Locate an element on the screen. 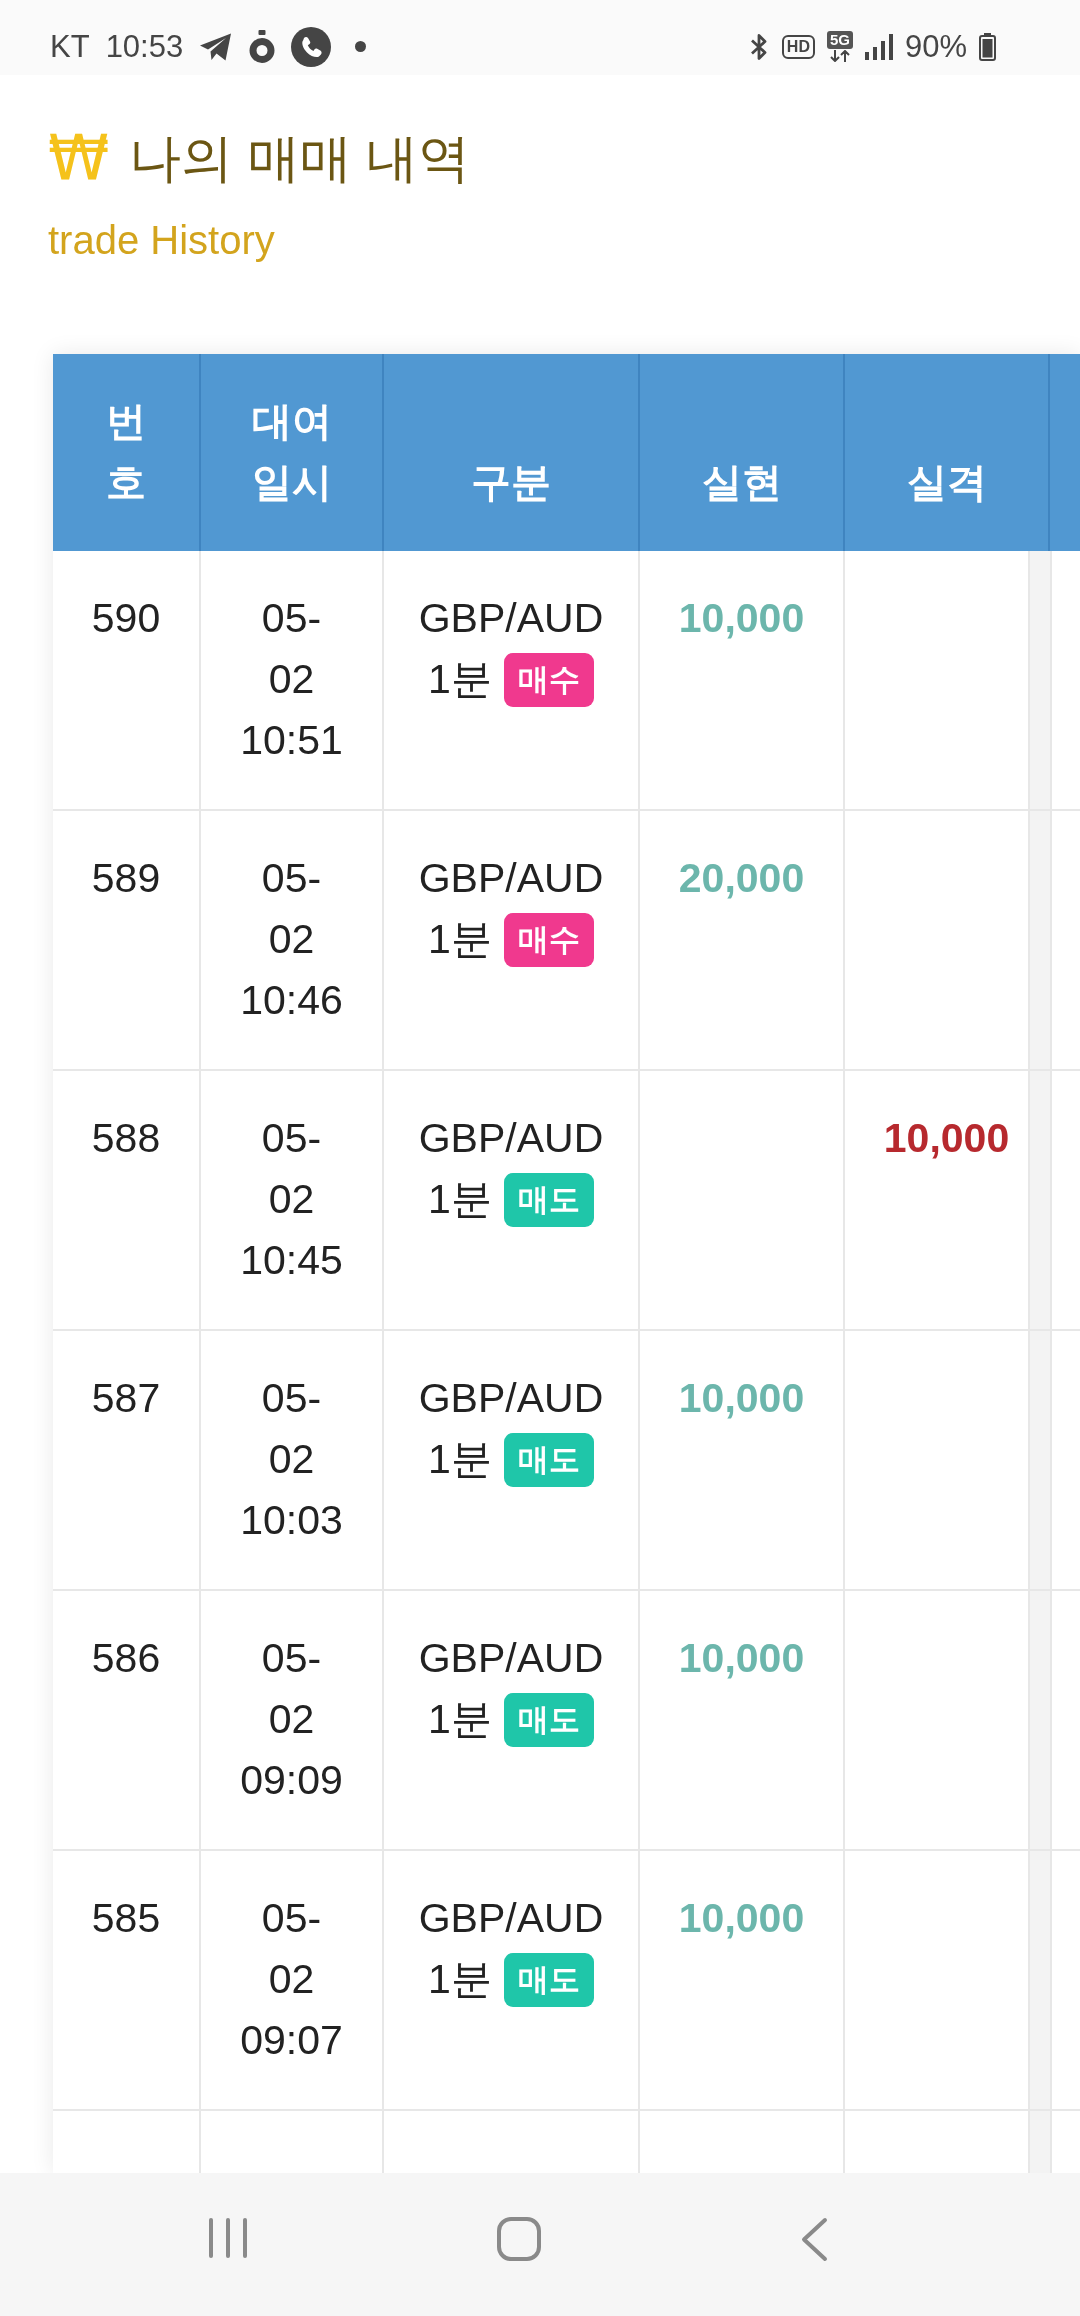 Image resolution: width=1080 pixels, height=2316 pixels. trade-number: 590 is located at coordinates (126, 618).